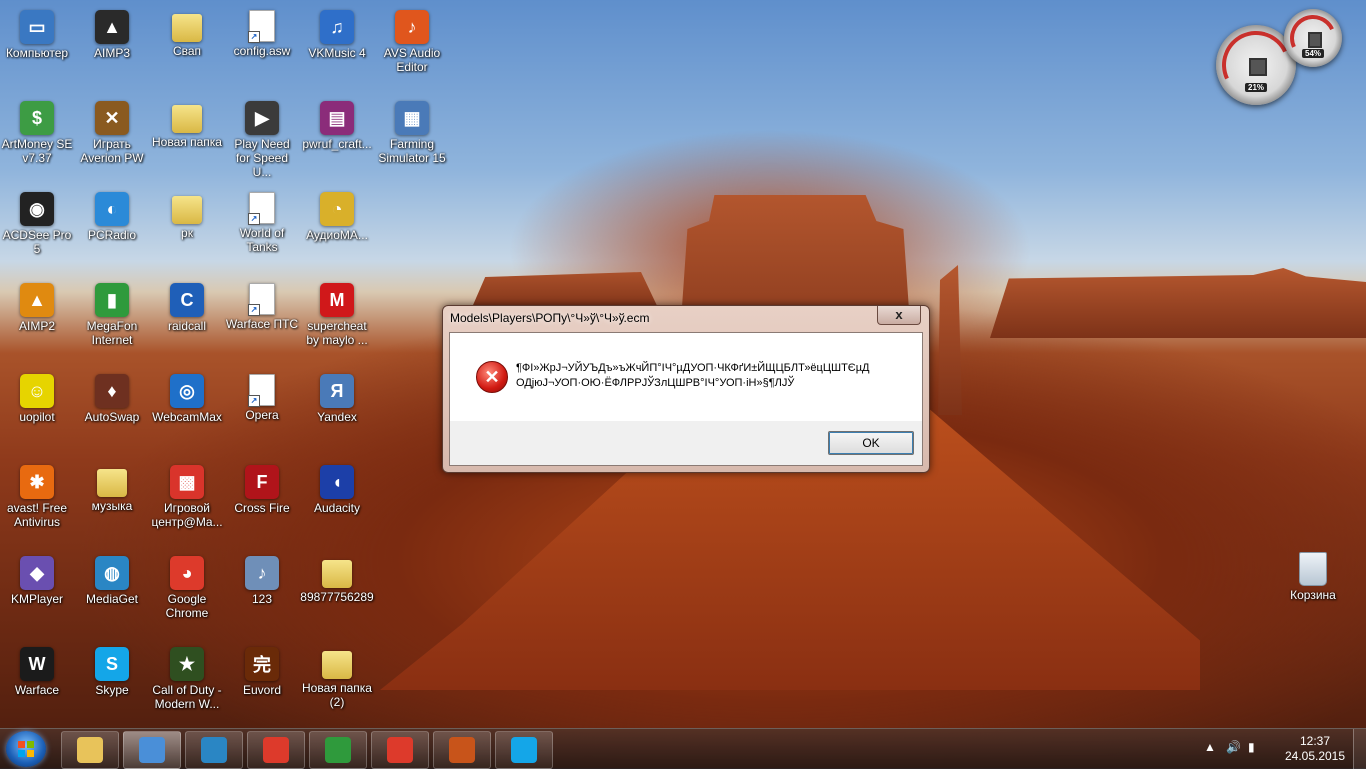  I want to click on desktop-icon: ↗ World of Tanks, so click(262, 220).